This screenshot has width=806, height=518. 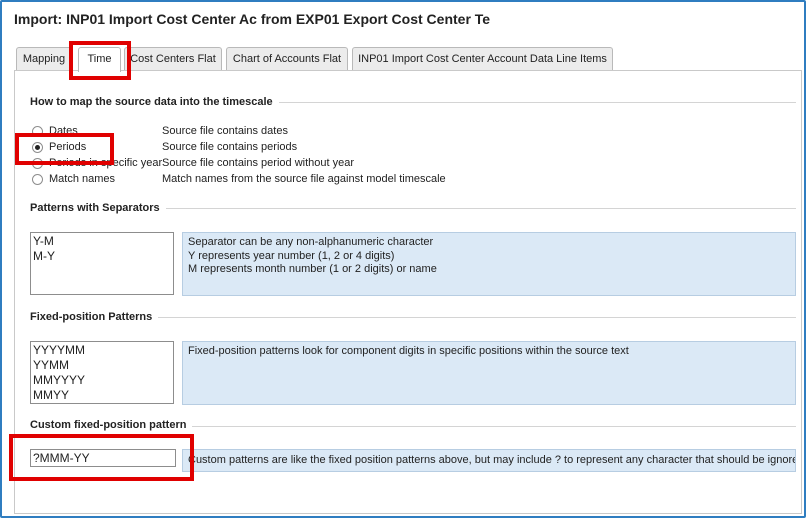 I want to click on radio-label-dates: Dates, so click(x=63, y=131).